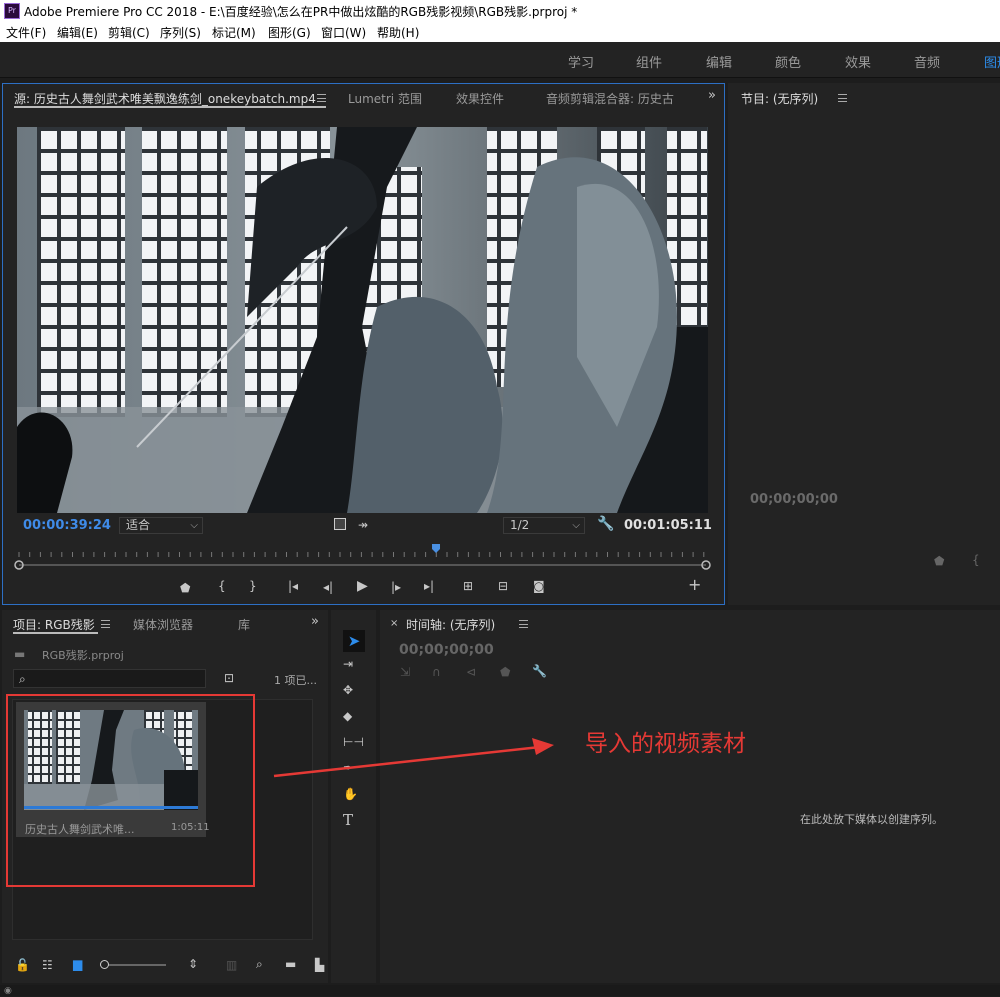 This screenshot has height=997, width=1000. Describe the element at coordinates (8, 991) in the screenshot. I see `status-icon: ◉` at that location.